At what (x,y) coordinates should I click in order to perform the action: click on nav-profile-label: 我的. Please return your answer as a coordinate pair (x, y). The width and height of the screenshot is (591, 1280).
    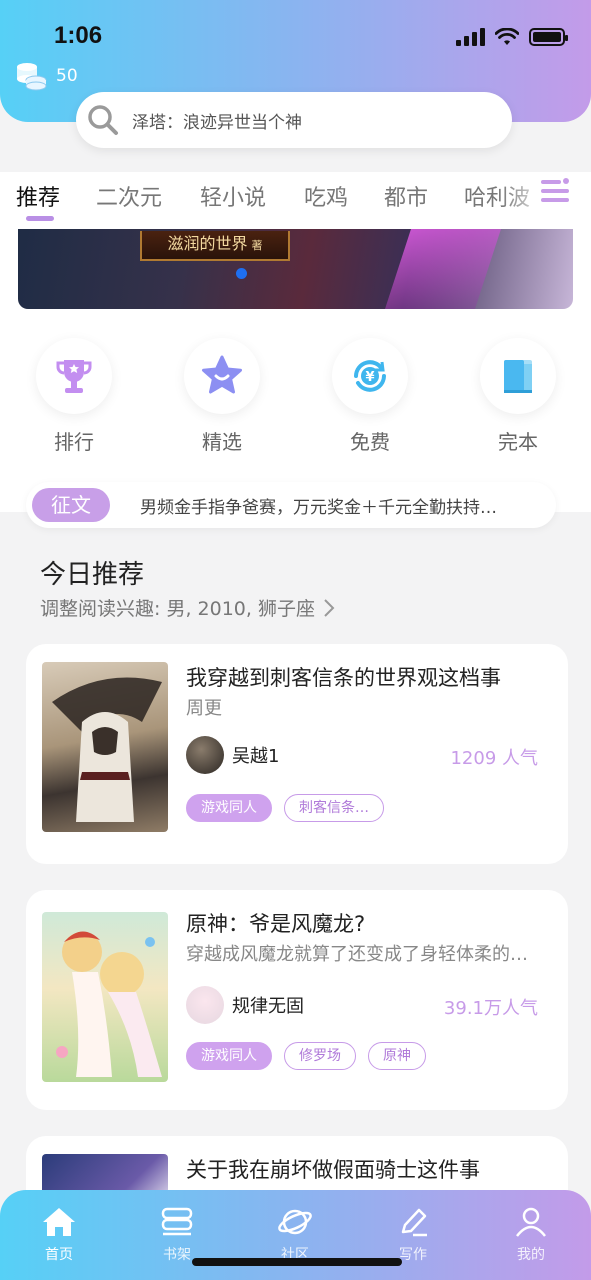
    Looking at the image, I should click on (531, 1255).